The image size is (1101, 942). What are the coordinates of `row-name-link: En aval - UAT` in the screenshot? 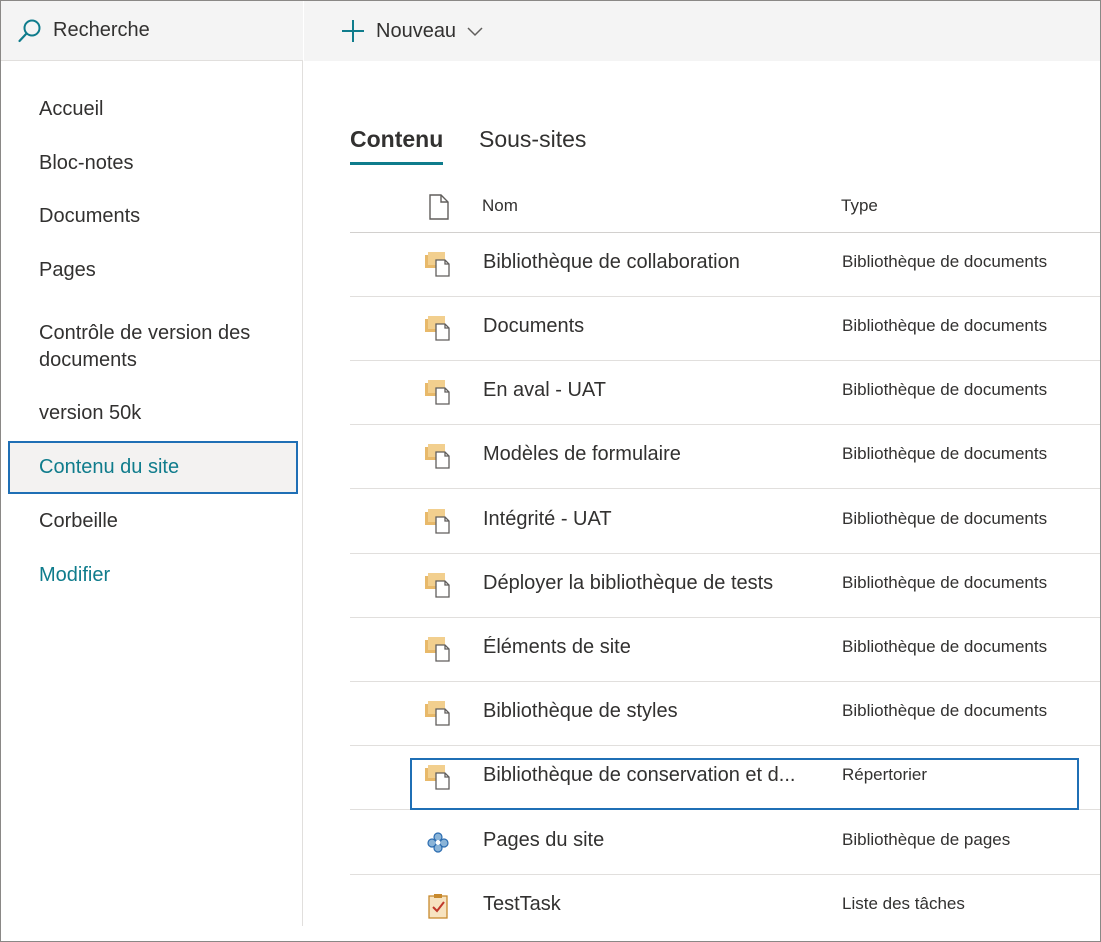 It's located at (544, 390).